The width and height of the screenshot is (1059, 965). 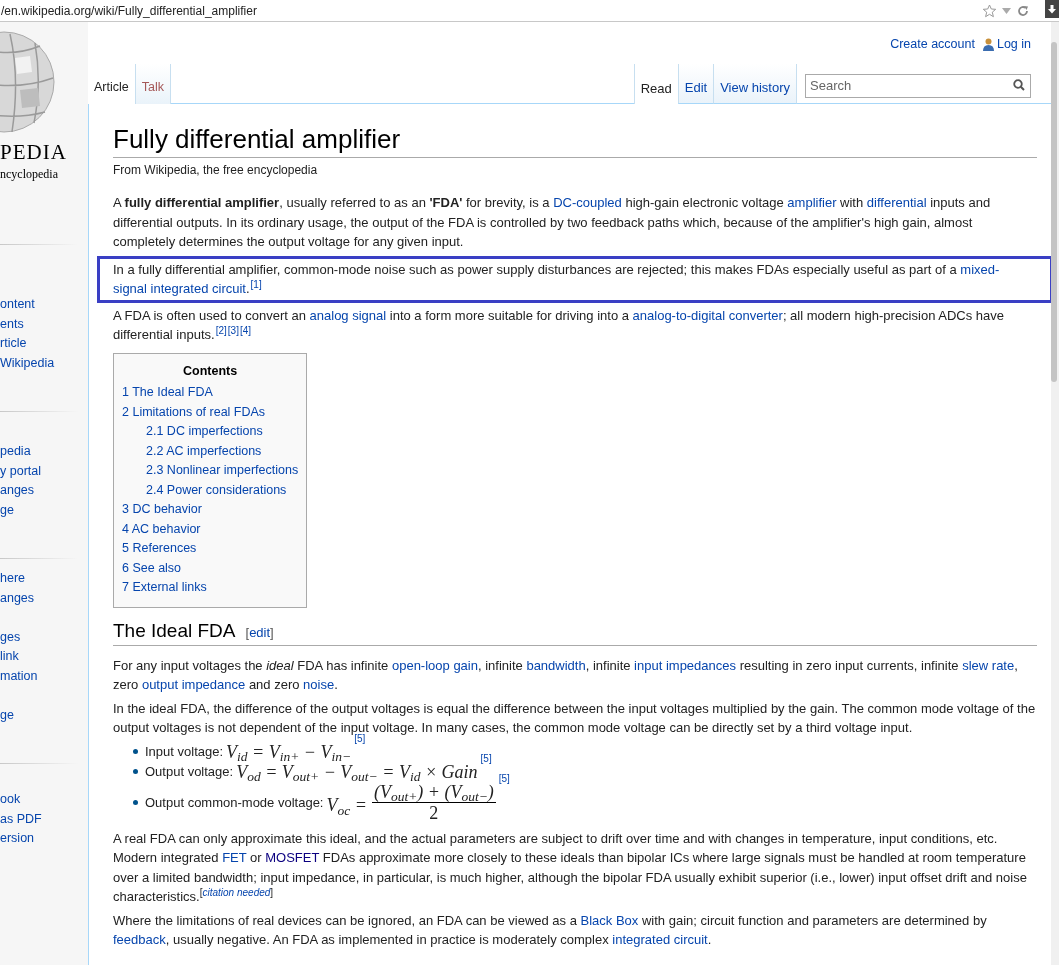 What do you see at coordinates (1054, 212) in the screenshot?
I see `scrollbar-thumb` at bounding box center [1054, 212].